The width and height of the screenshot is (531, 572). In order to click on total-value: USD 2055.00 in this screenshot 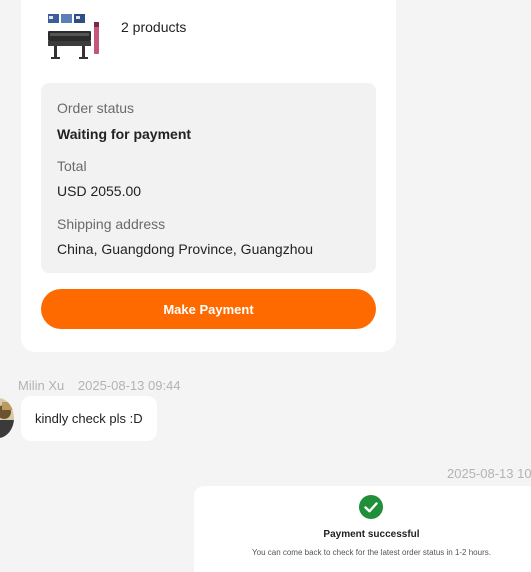, I will do `click(99, 191)`.